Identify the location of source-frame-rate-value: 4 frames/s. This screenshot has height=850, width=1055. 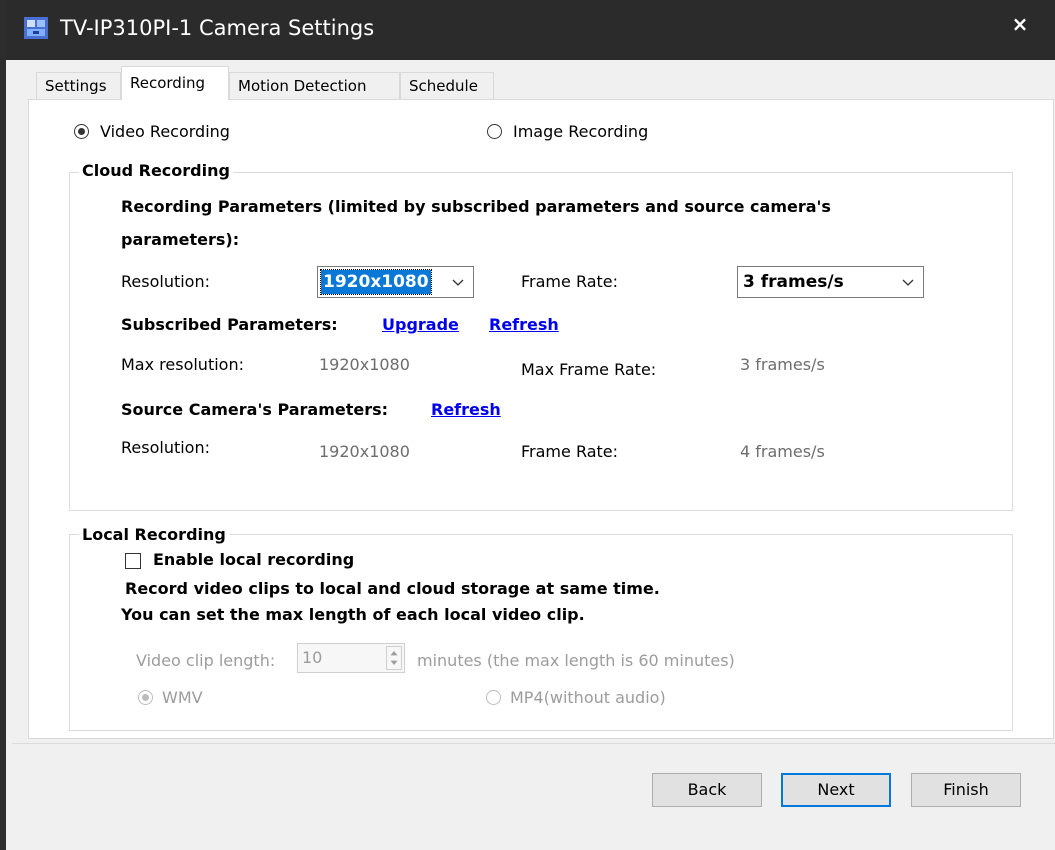
(782, 451).